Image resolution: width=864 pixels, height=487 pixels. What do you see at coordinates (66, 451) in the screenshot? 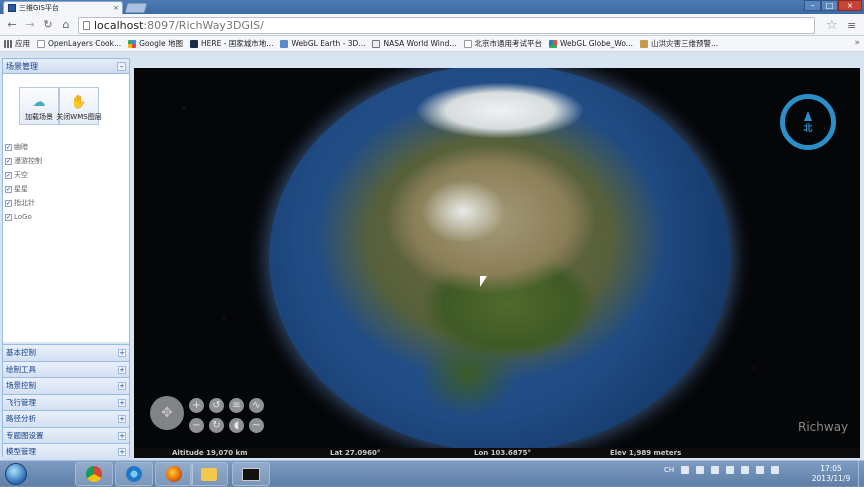
I see `accordion-section: 模型管理 +` at bounding box center [66, 451].